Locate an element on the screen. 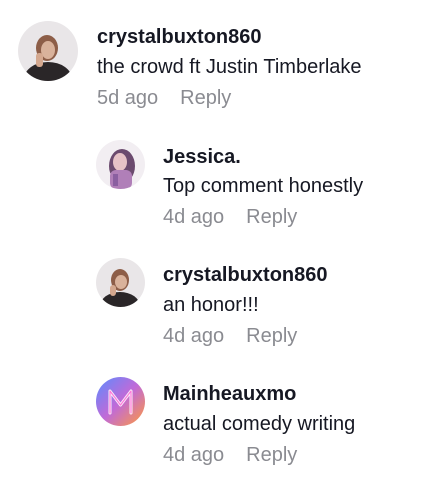  reply-text: Top comment honestly is located at coordinates (263, 186).